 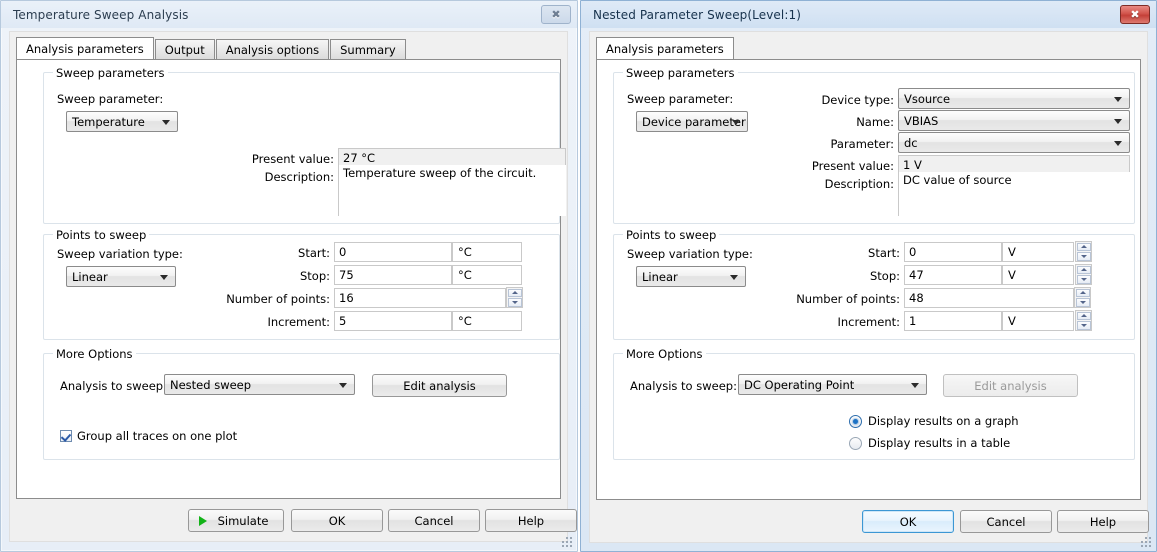 I want to click on simulate-button: Simulate, so click(x=236, y=520).